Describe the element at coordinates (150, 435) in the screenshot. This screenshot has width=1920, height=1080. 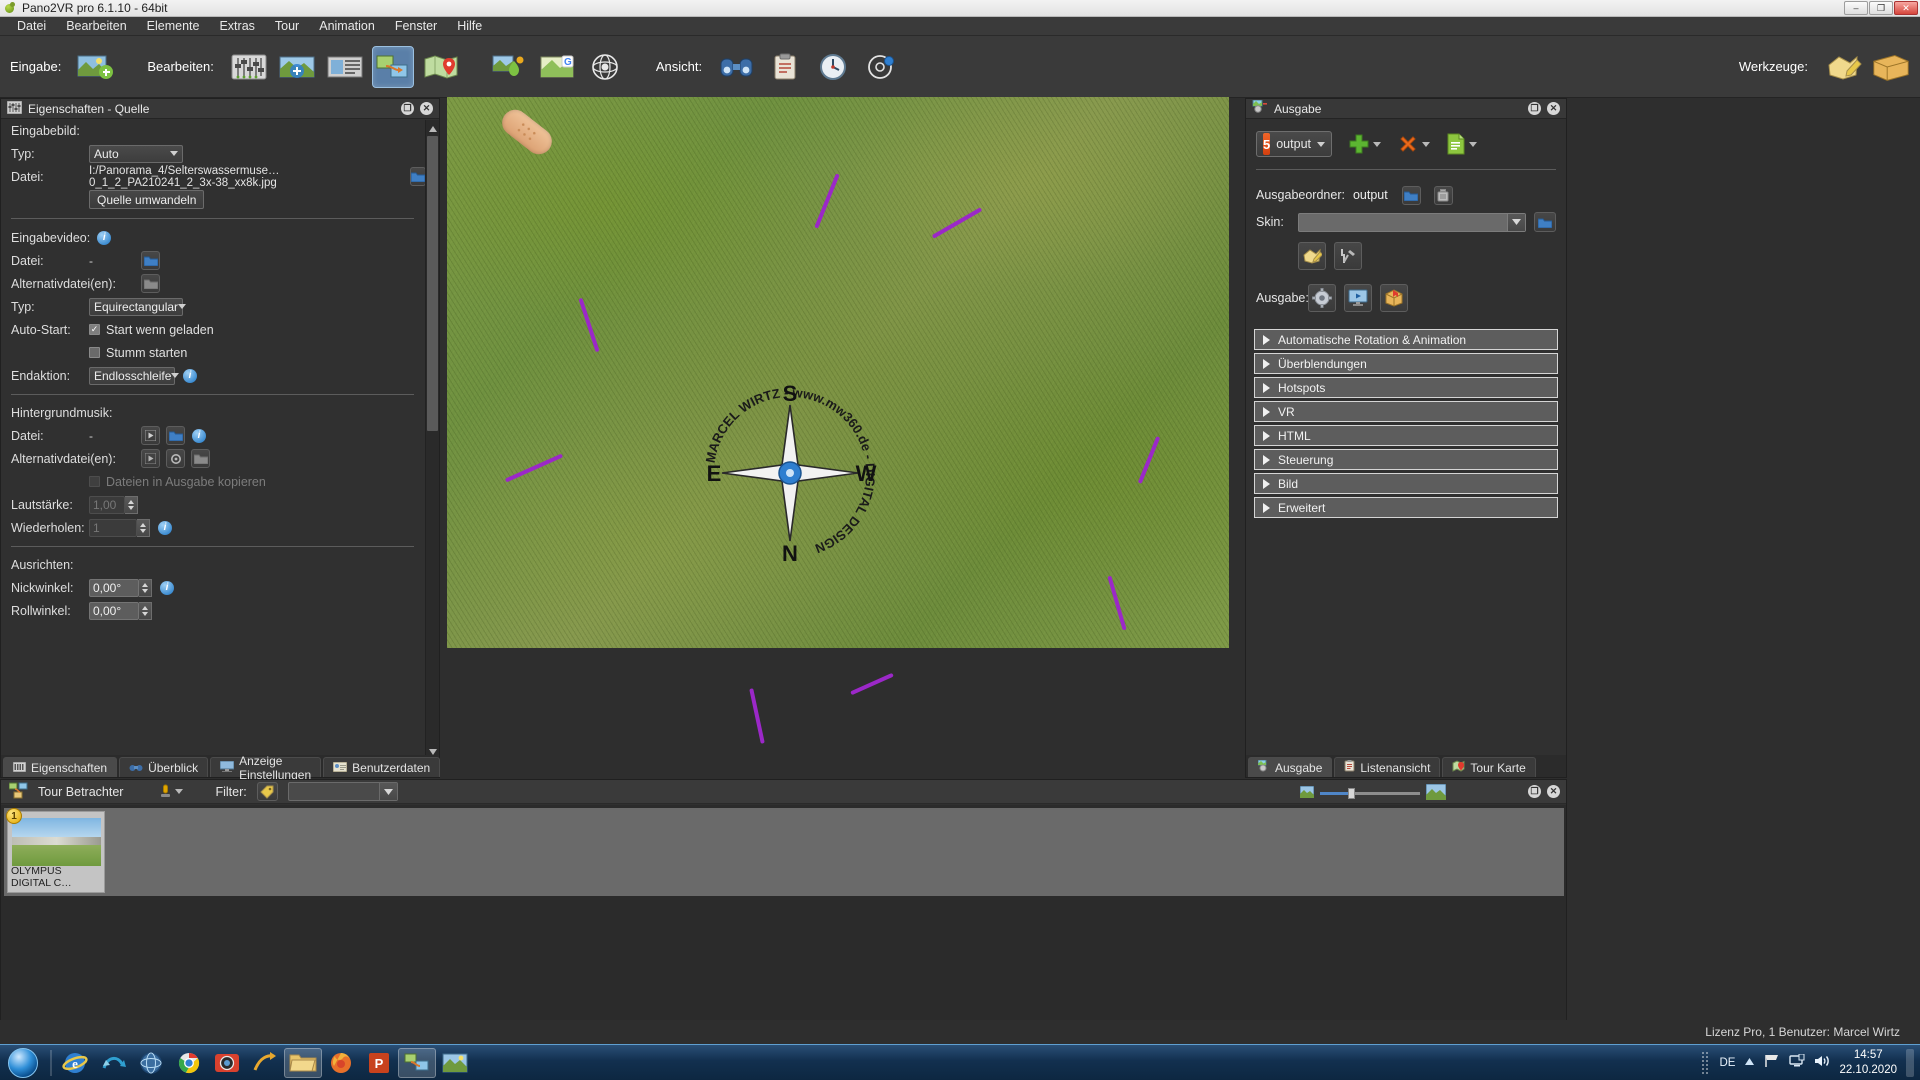
I see `play-music-button` at that location.